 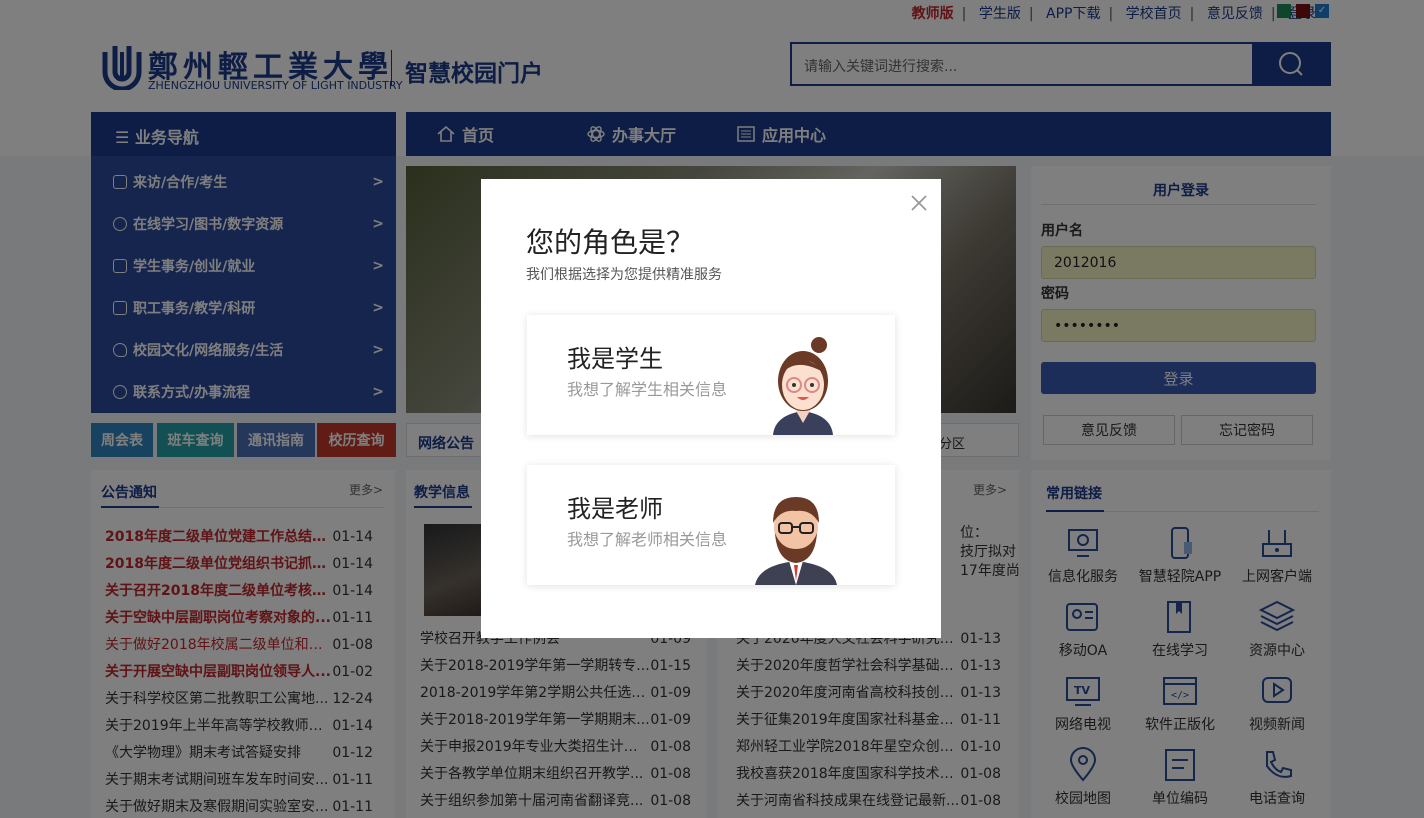 What do you see at coordinates (610, 242) in the screenshot?
I see `modal-title: 您的角色是？` at bounding box center [610, 242].